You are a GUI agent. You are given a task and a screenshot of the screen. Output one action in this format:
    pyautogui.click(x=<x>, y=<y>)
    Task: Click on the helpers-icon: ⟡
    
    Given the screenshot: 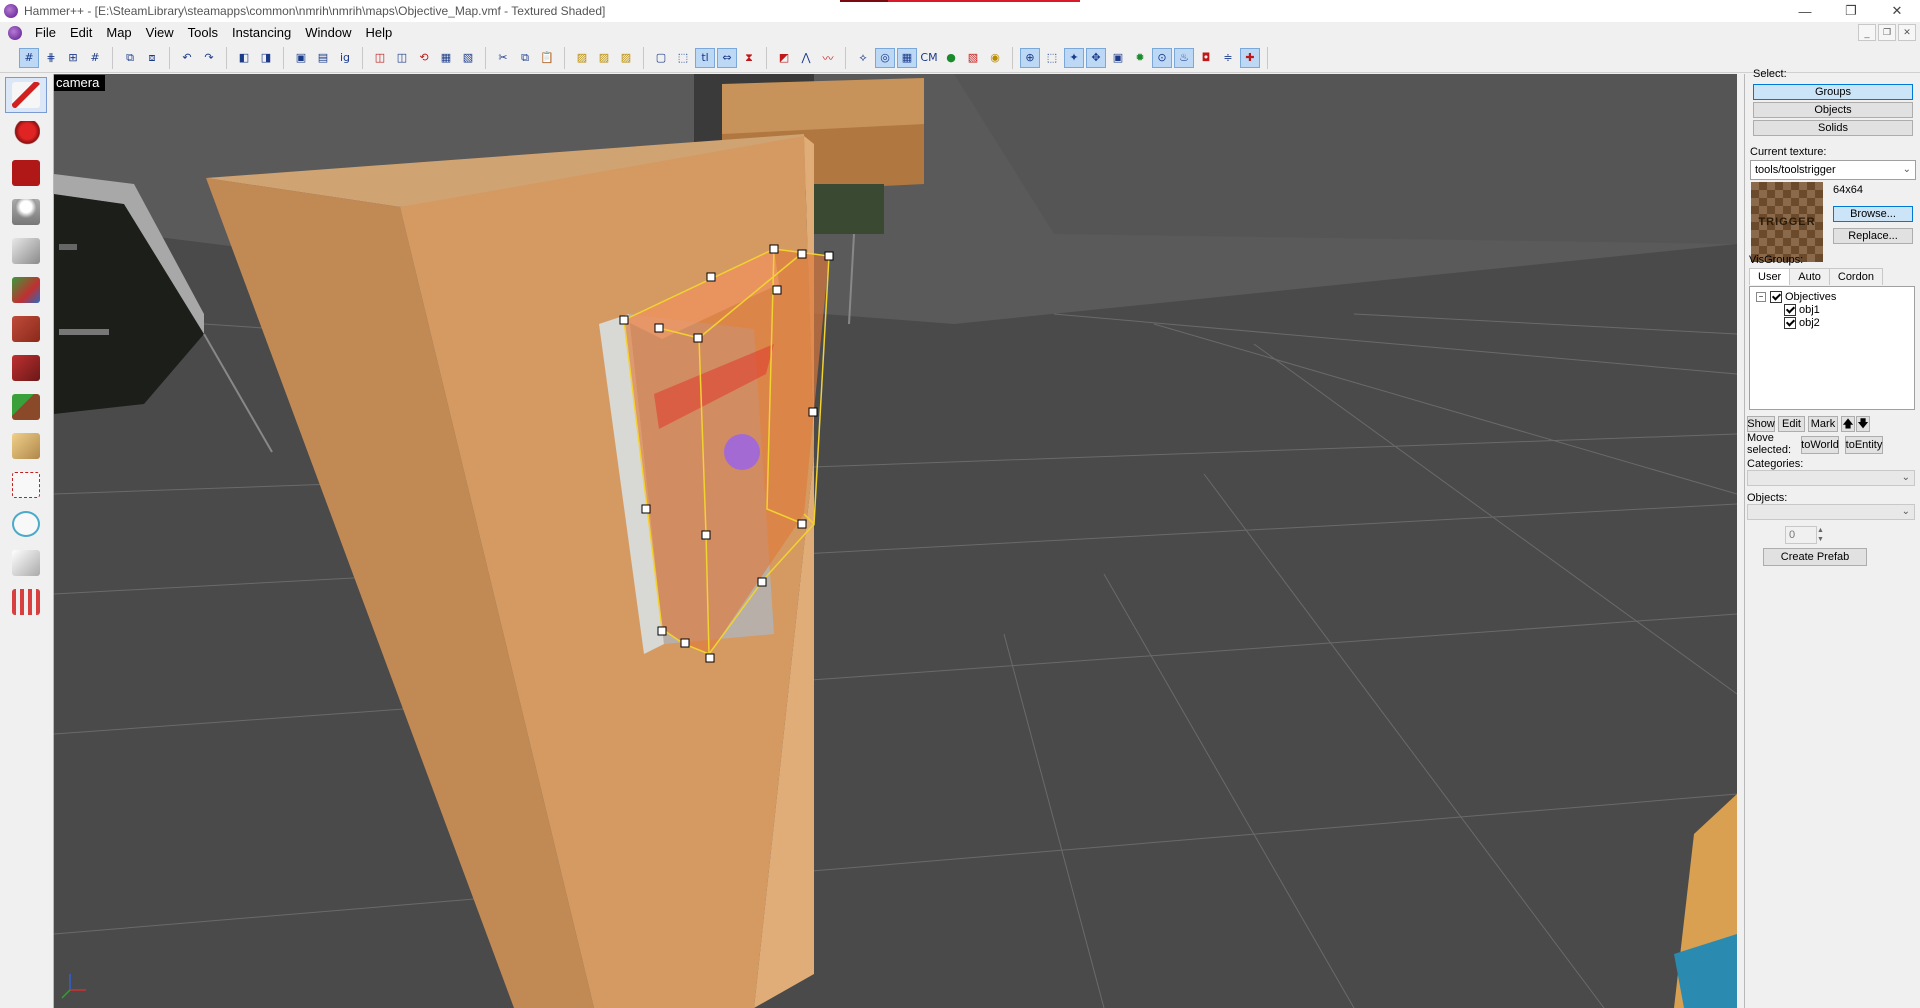 What is the action you would take?
    pyautogui.click(x=863, y=58)
    